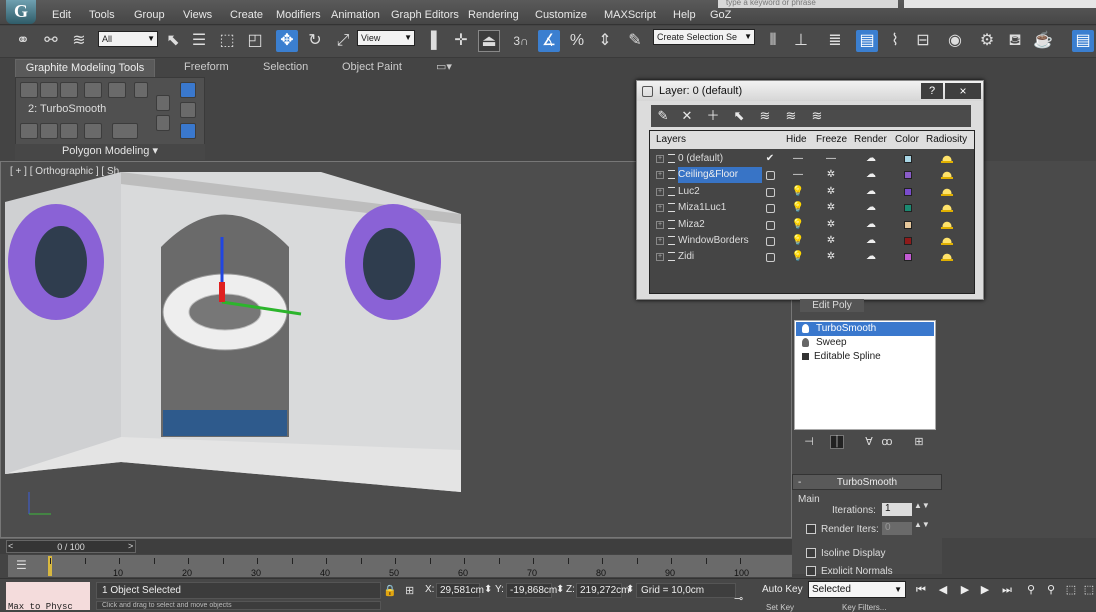  I want to click on key-mode-dropdown: Selected ▼, so click(857, 589).